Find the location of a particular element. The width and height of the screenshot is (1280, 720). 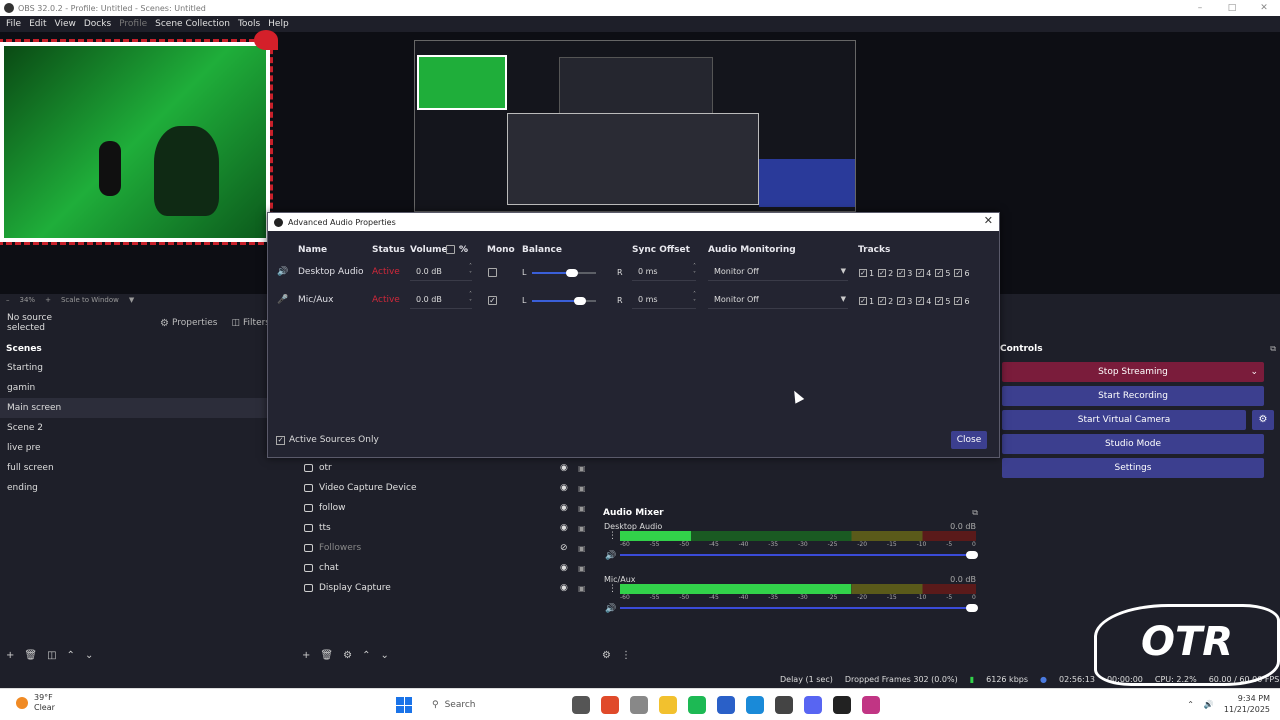

arrow-up-icon: ⌃ is located at coordinates (71, 655).